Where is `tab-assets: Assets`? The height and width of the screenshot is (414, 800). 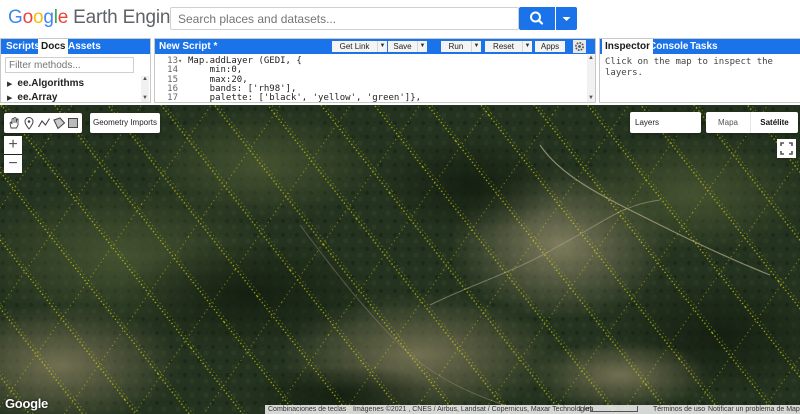 tab-assets: Assets is located at coordinates (84, 46).